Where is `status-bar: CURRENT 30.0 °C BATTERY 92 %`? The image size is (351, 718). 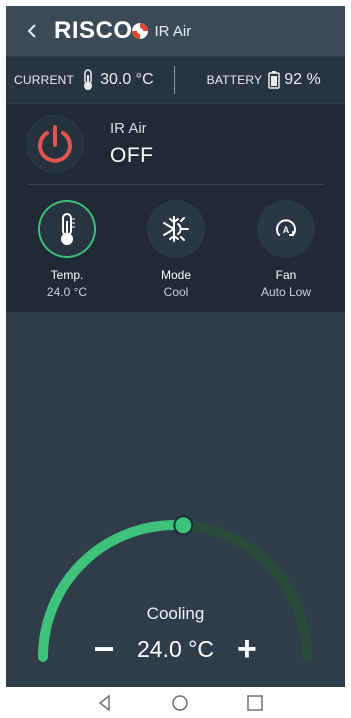 status-bar: CURRENT 30.0 °C BATTERY 92 % is located at coordinates (175, 80).